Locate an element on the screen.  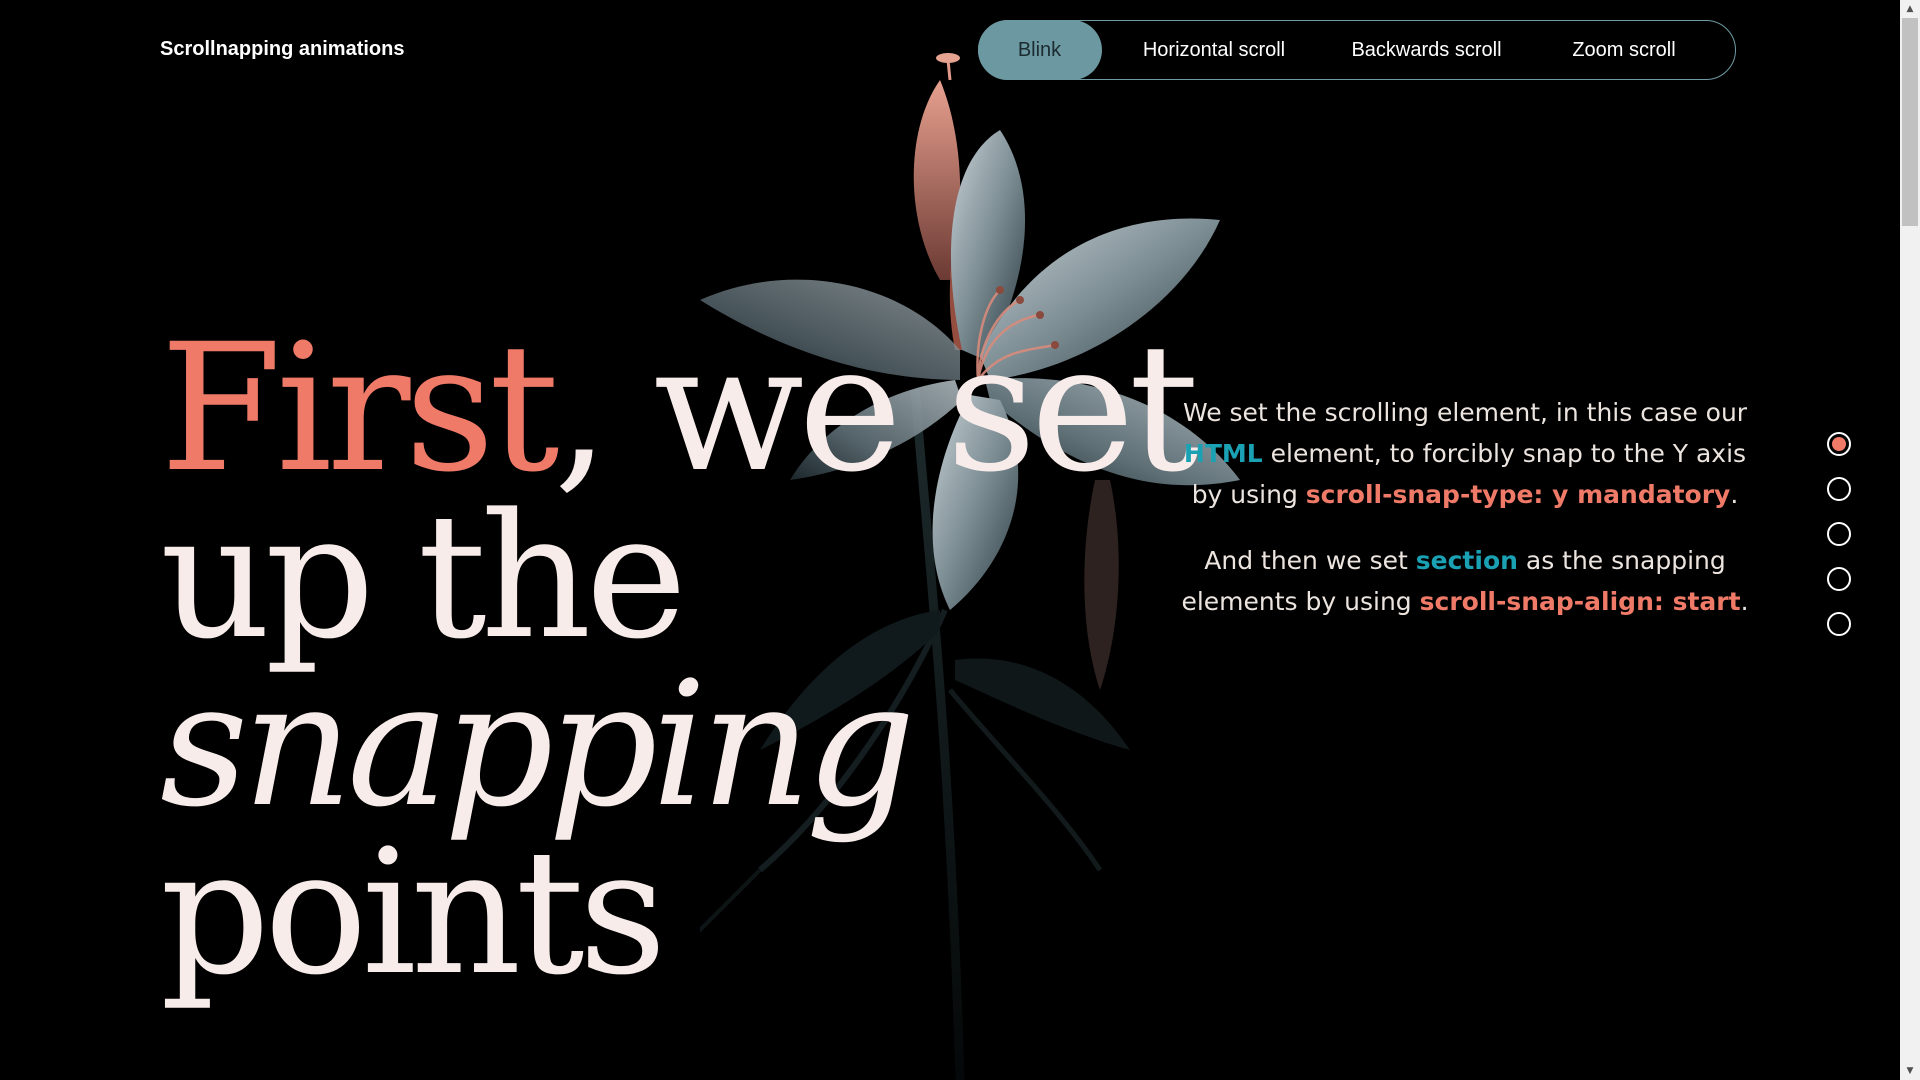
site-brand: Scrollnapping animations is located at coordinates (282, 49).